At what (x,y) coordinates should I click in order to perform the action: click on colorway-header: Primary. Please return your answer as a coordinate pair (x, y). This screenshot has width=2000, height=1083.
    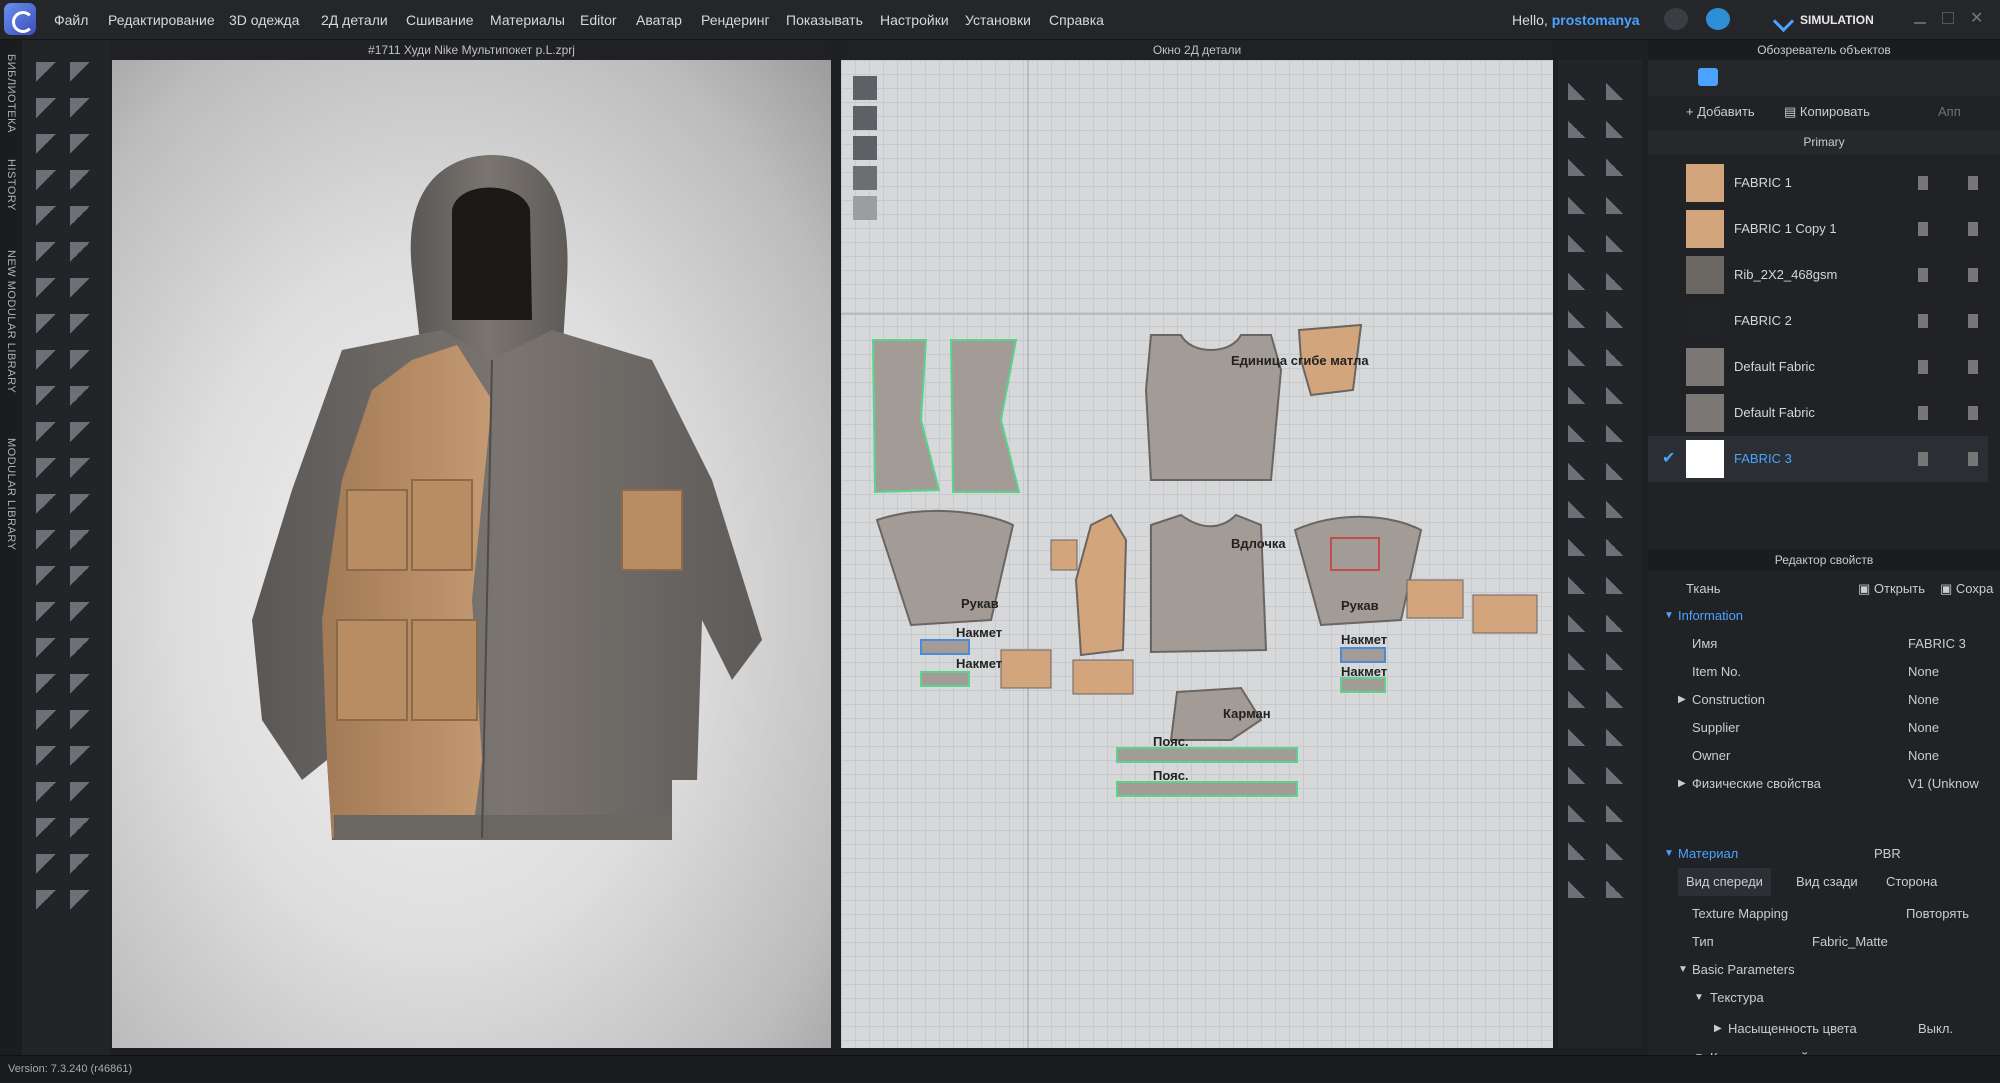
    Looking at the image, I should click on (1824, 142).